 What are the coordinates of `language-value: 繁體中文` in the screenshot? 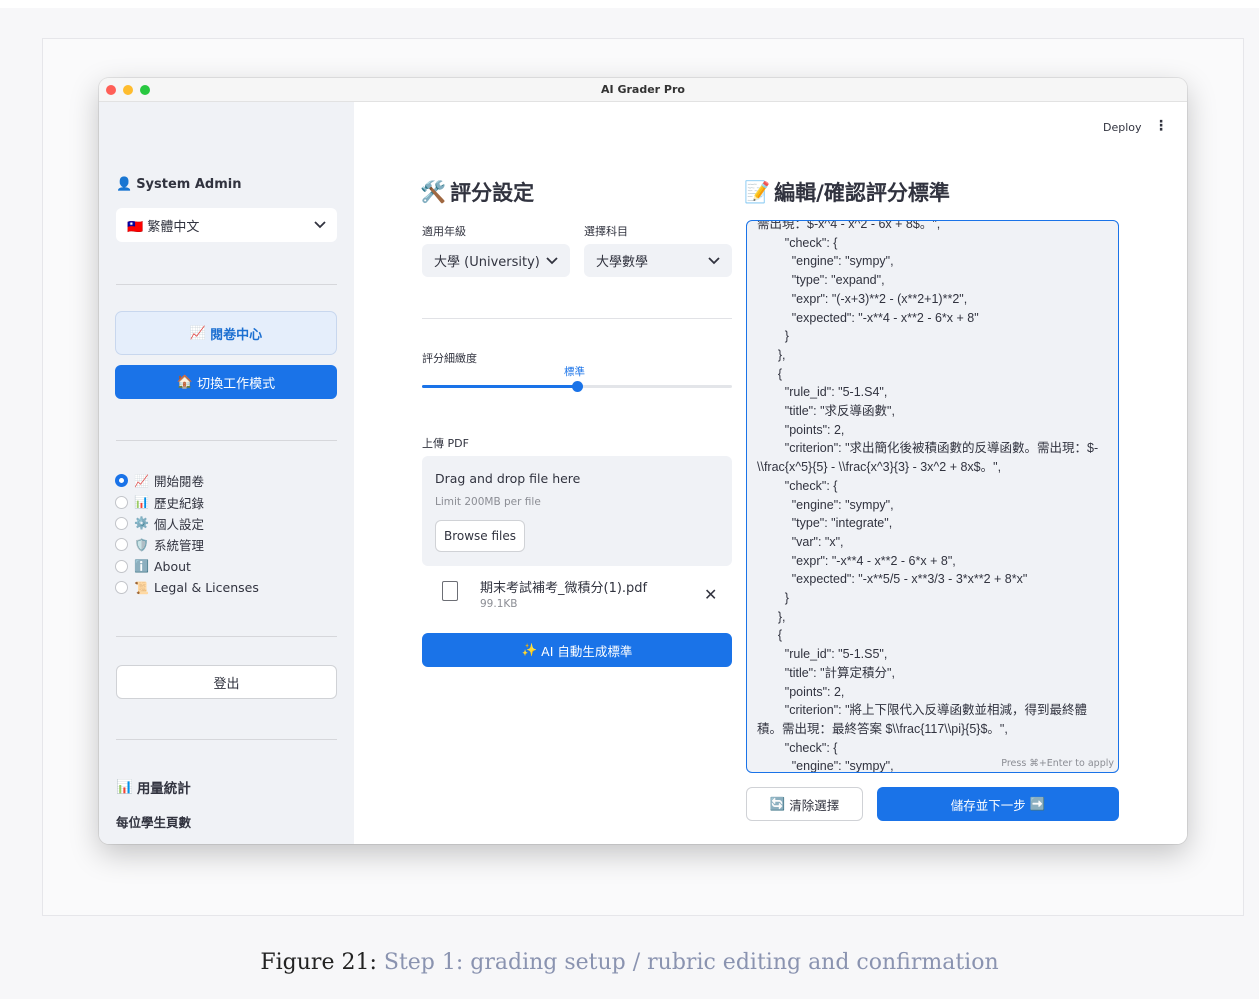 It's located at (173, 227).